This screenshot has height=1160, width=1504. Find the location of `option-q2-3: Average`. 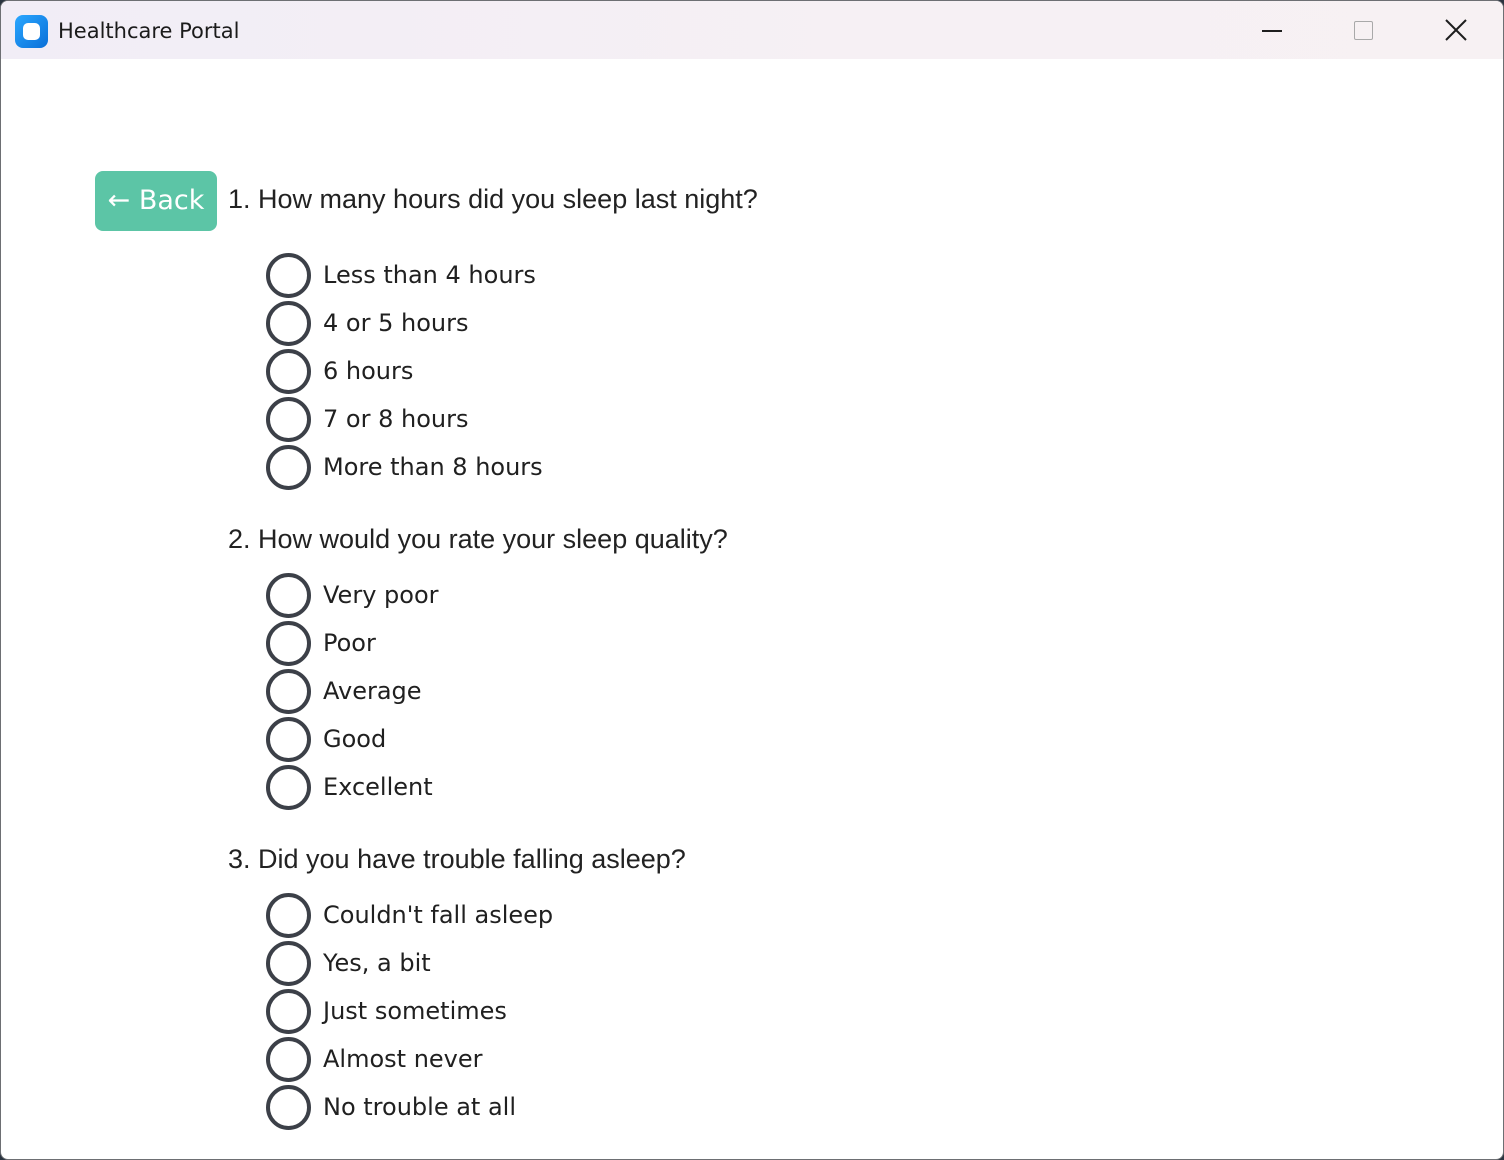

option-q2-3: Average is located at coordinates (476, 692).